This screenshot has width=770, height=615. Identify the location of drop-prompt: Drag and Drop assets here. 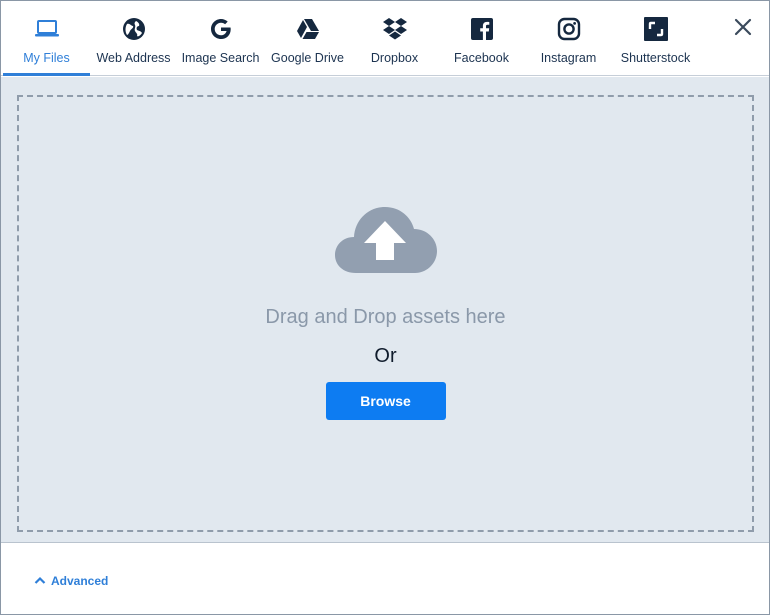
(385, 317).